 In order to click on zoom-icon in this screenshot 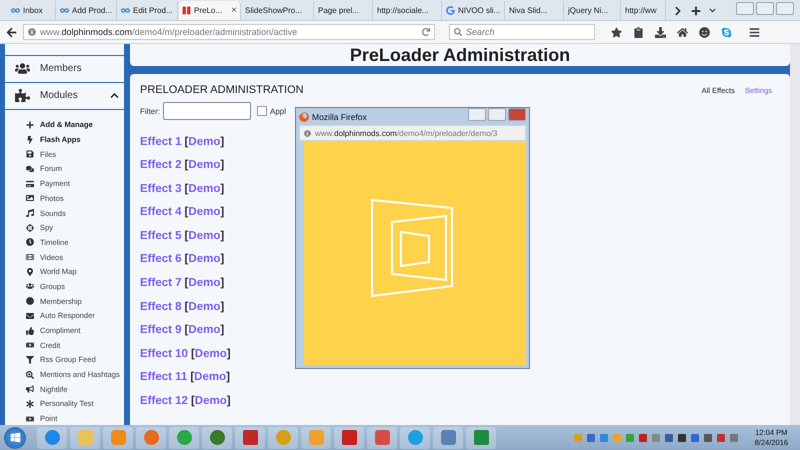, I will do `click(30, 374)`.